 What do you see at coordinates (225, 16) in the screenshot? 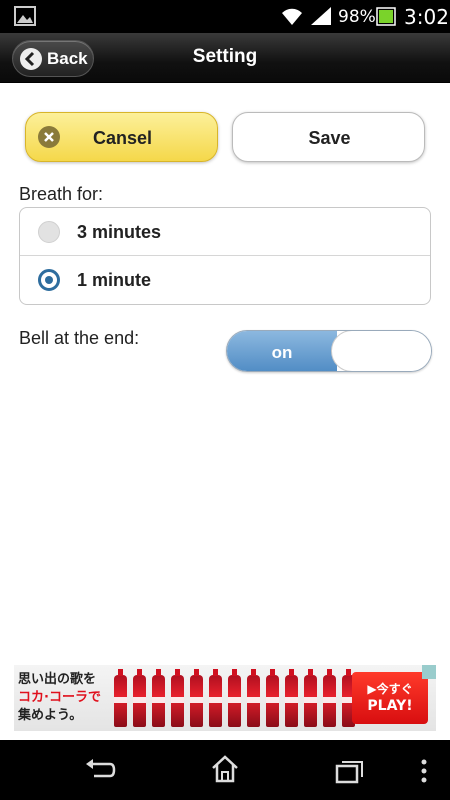
I see `status-bar: 98% 3:02` at bounding box center [225, 16].